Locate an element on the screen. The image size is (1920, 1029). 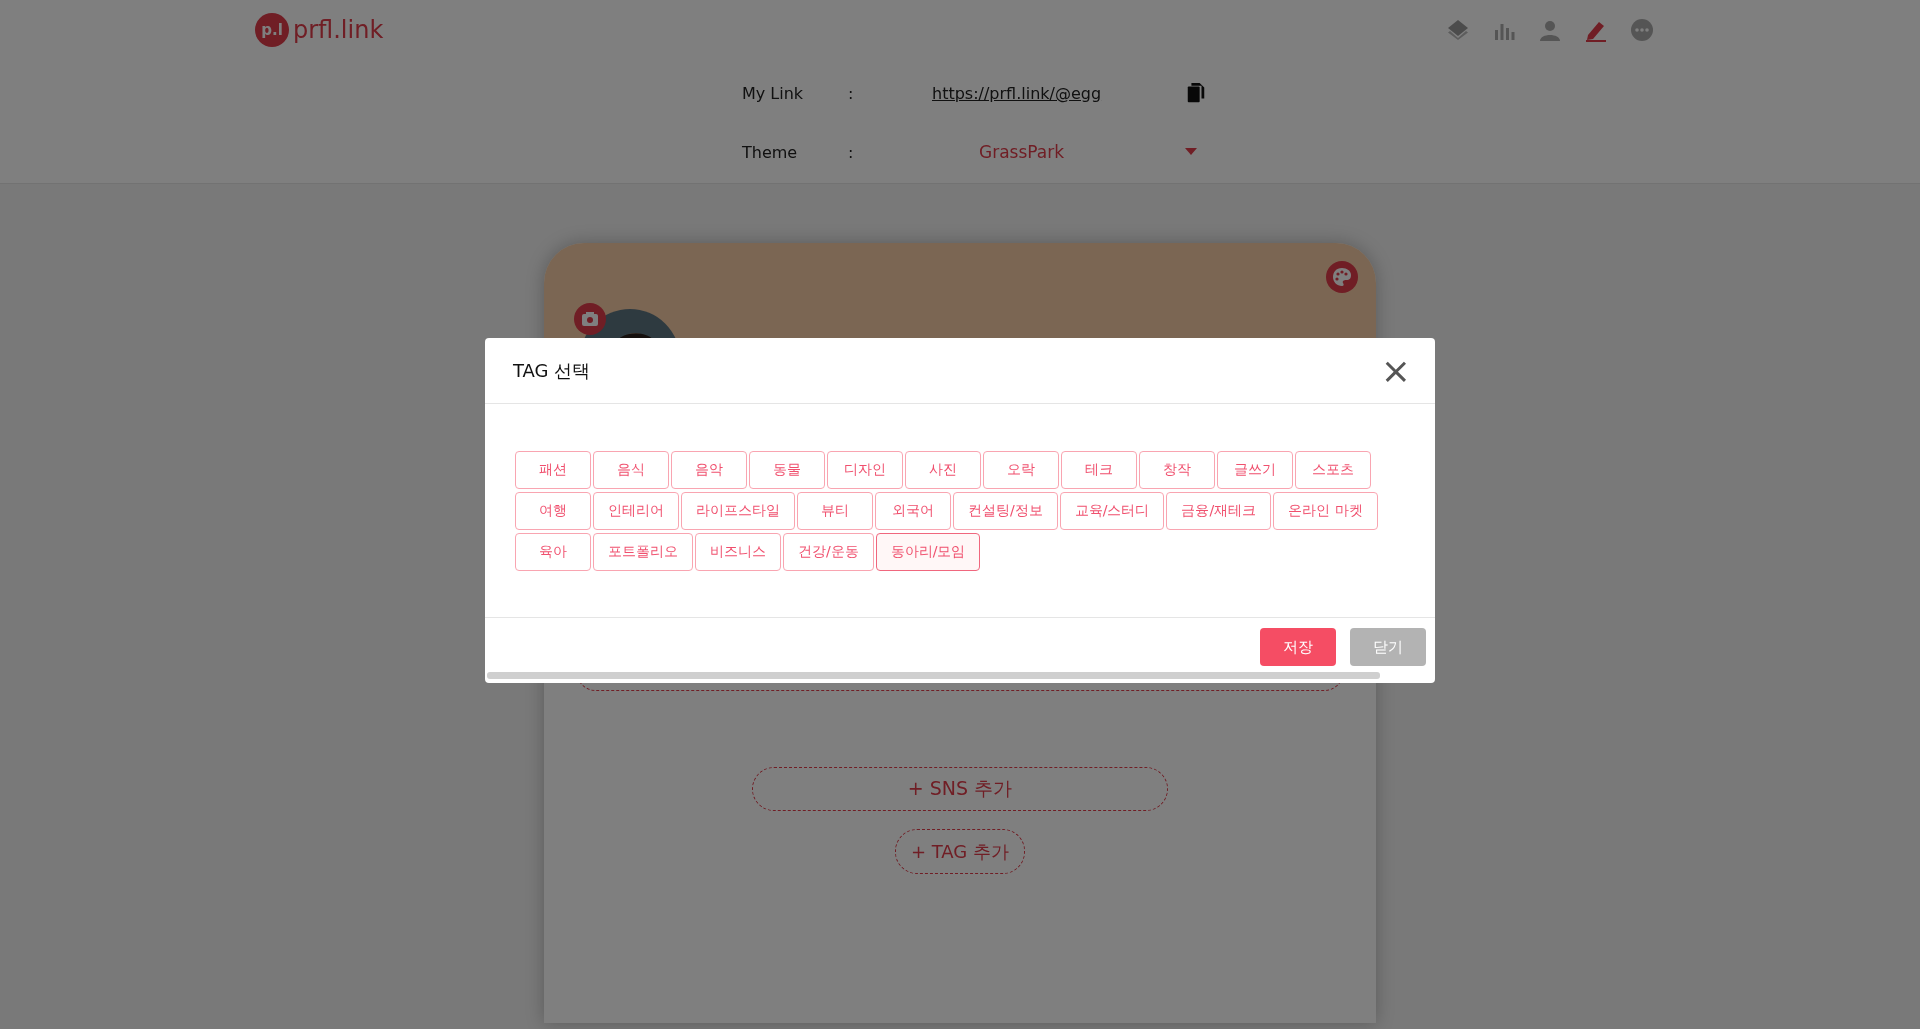
modal-title: TAG 선택 is located at coordinates (552, 370).